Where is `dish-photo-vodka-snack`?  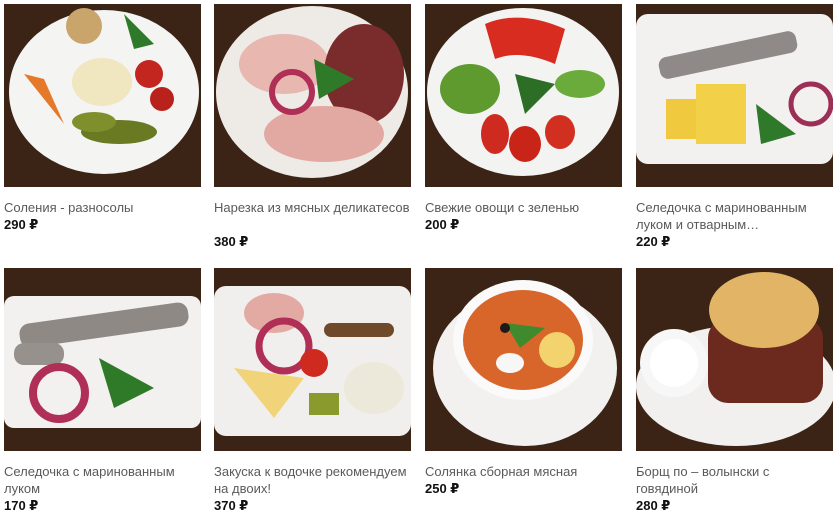 dish-photo-vodka-snack is located at coordinates (312, 359).